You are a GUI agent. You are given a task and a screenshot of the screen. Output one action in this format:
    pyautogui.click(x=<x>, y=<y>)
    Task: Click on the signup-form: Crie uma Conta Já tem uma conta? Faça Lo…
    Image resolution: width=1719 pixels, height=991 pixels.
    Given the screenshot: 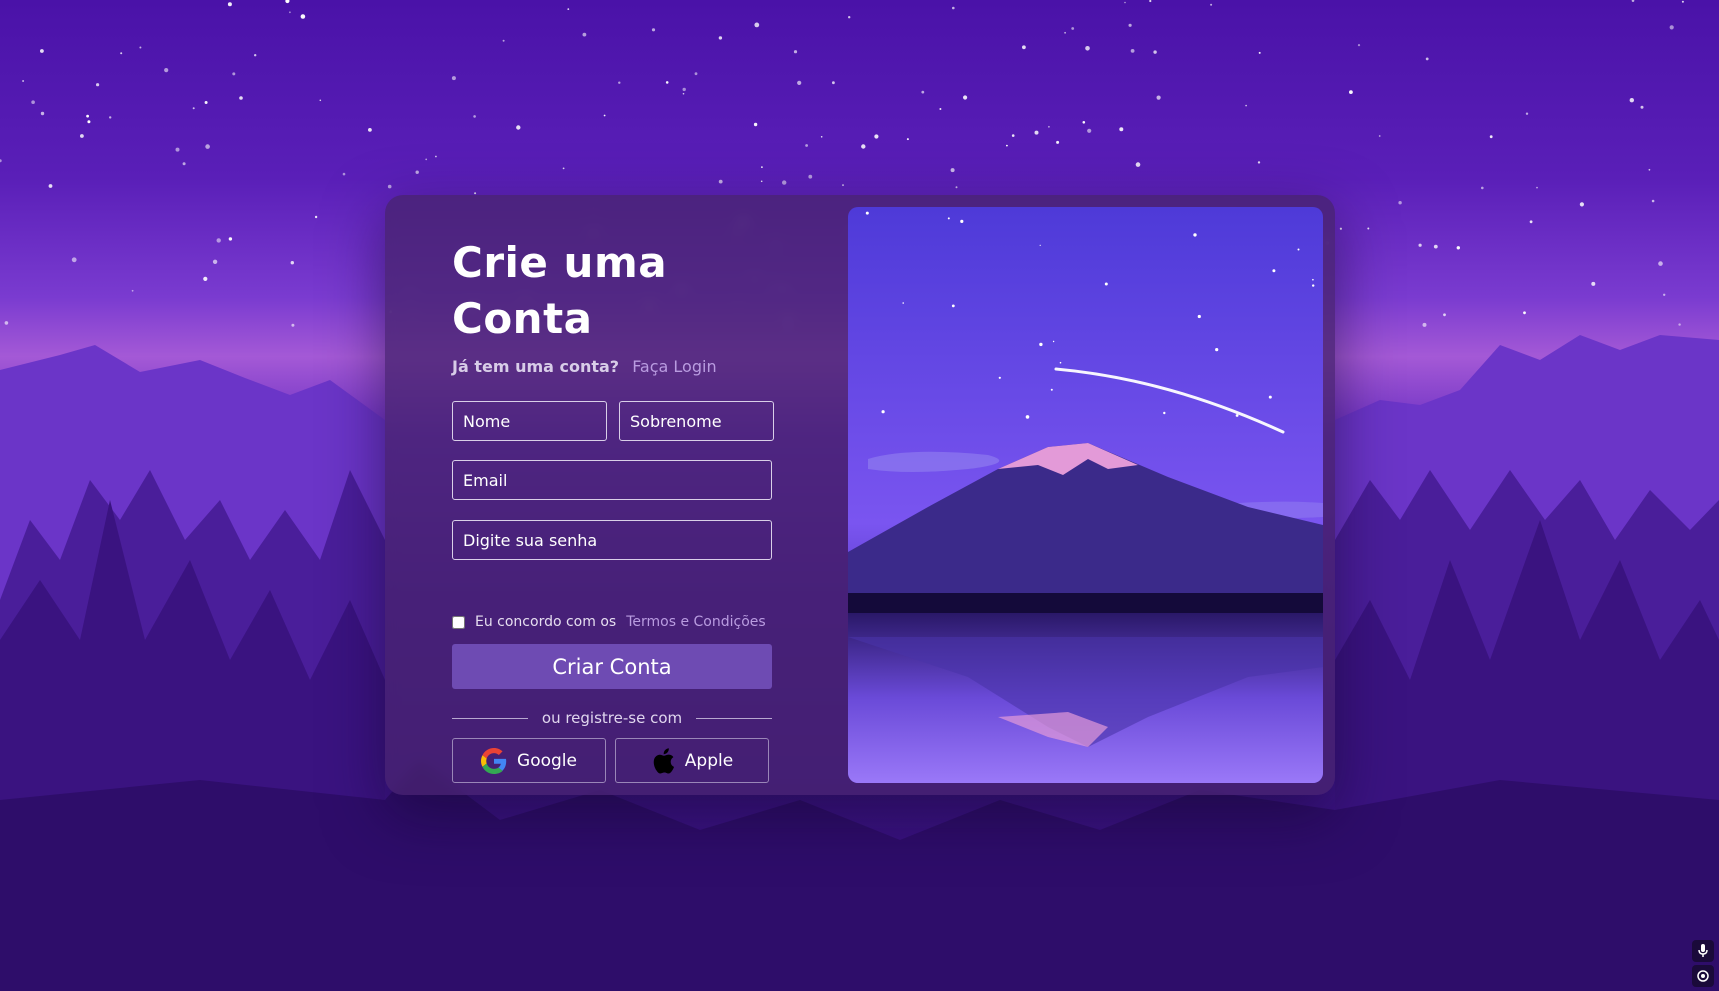 What is the action you would take?
    pyautogui.click(x=613, y=509)
    